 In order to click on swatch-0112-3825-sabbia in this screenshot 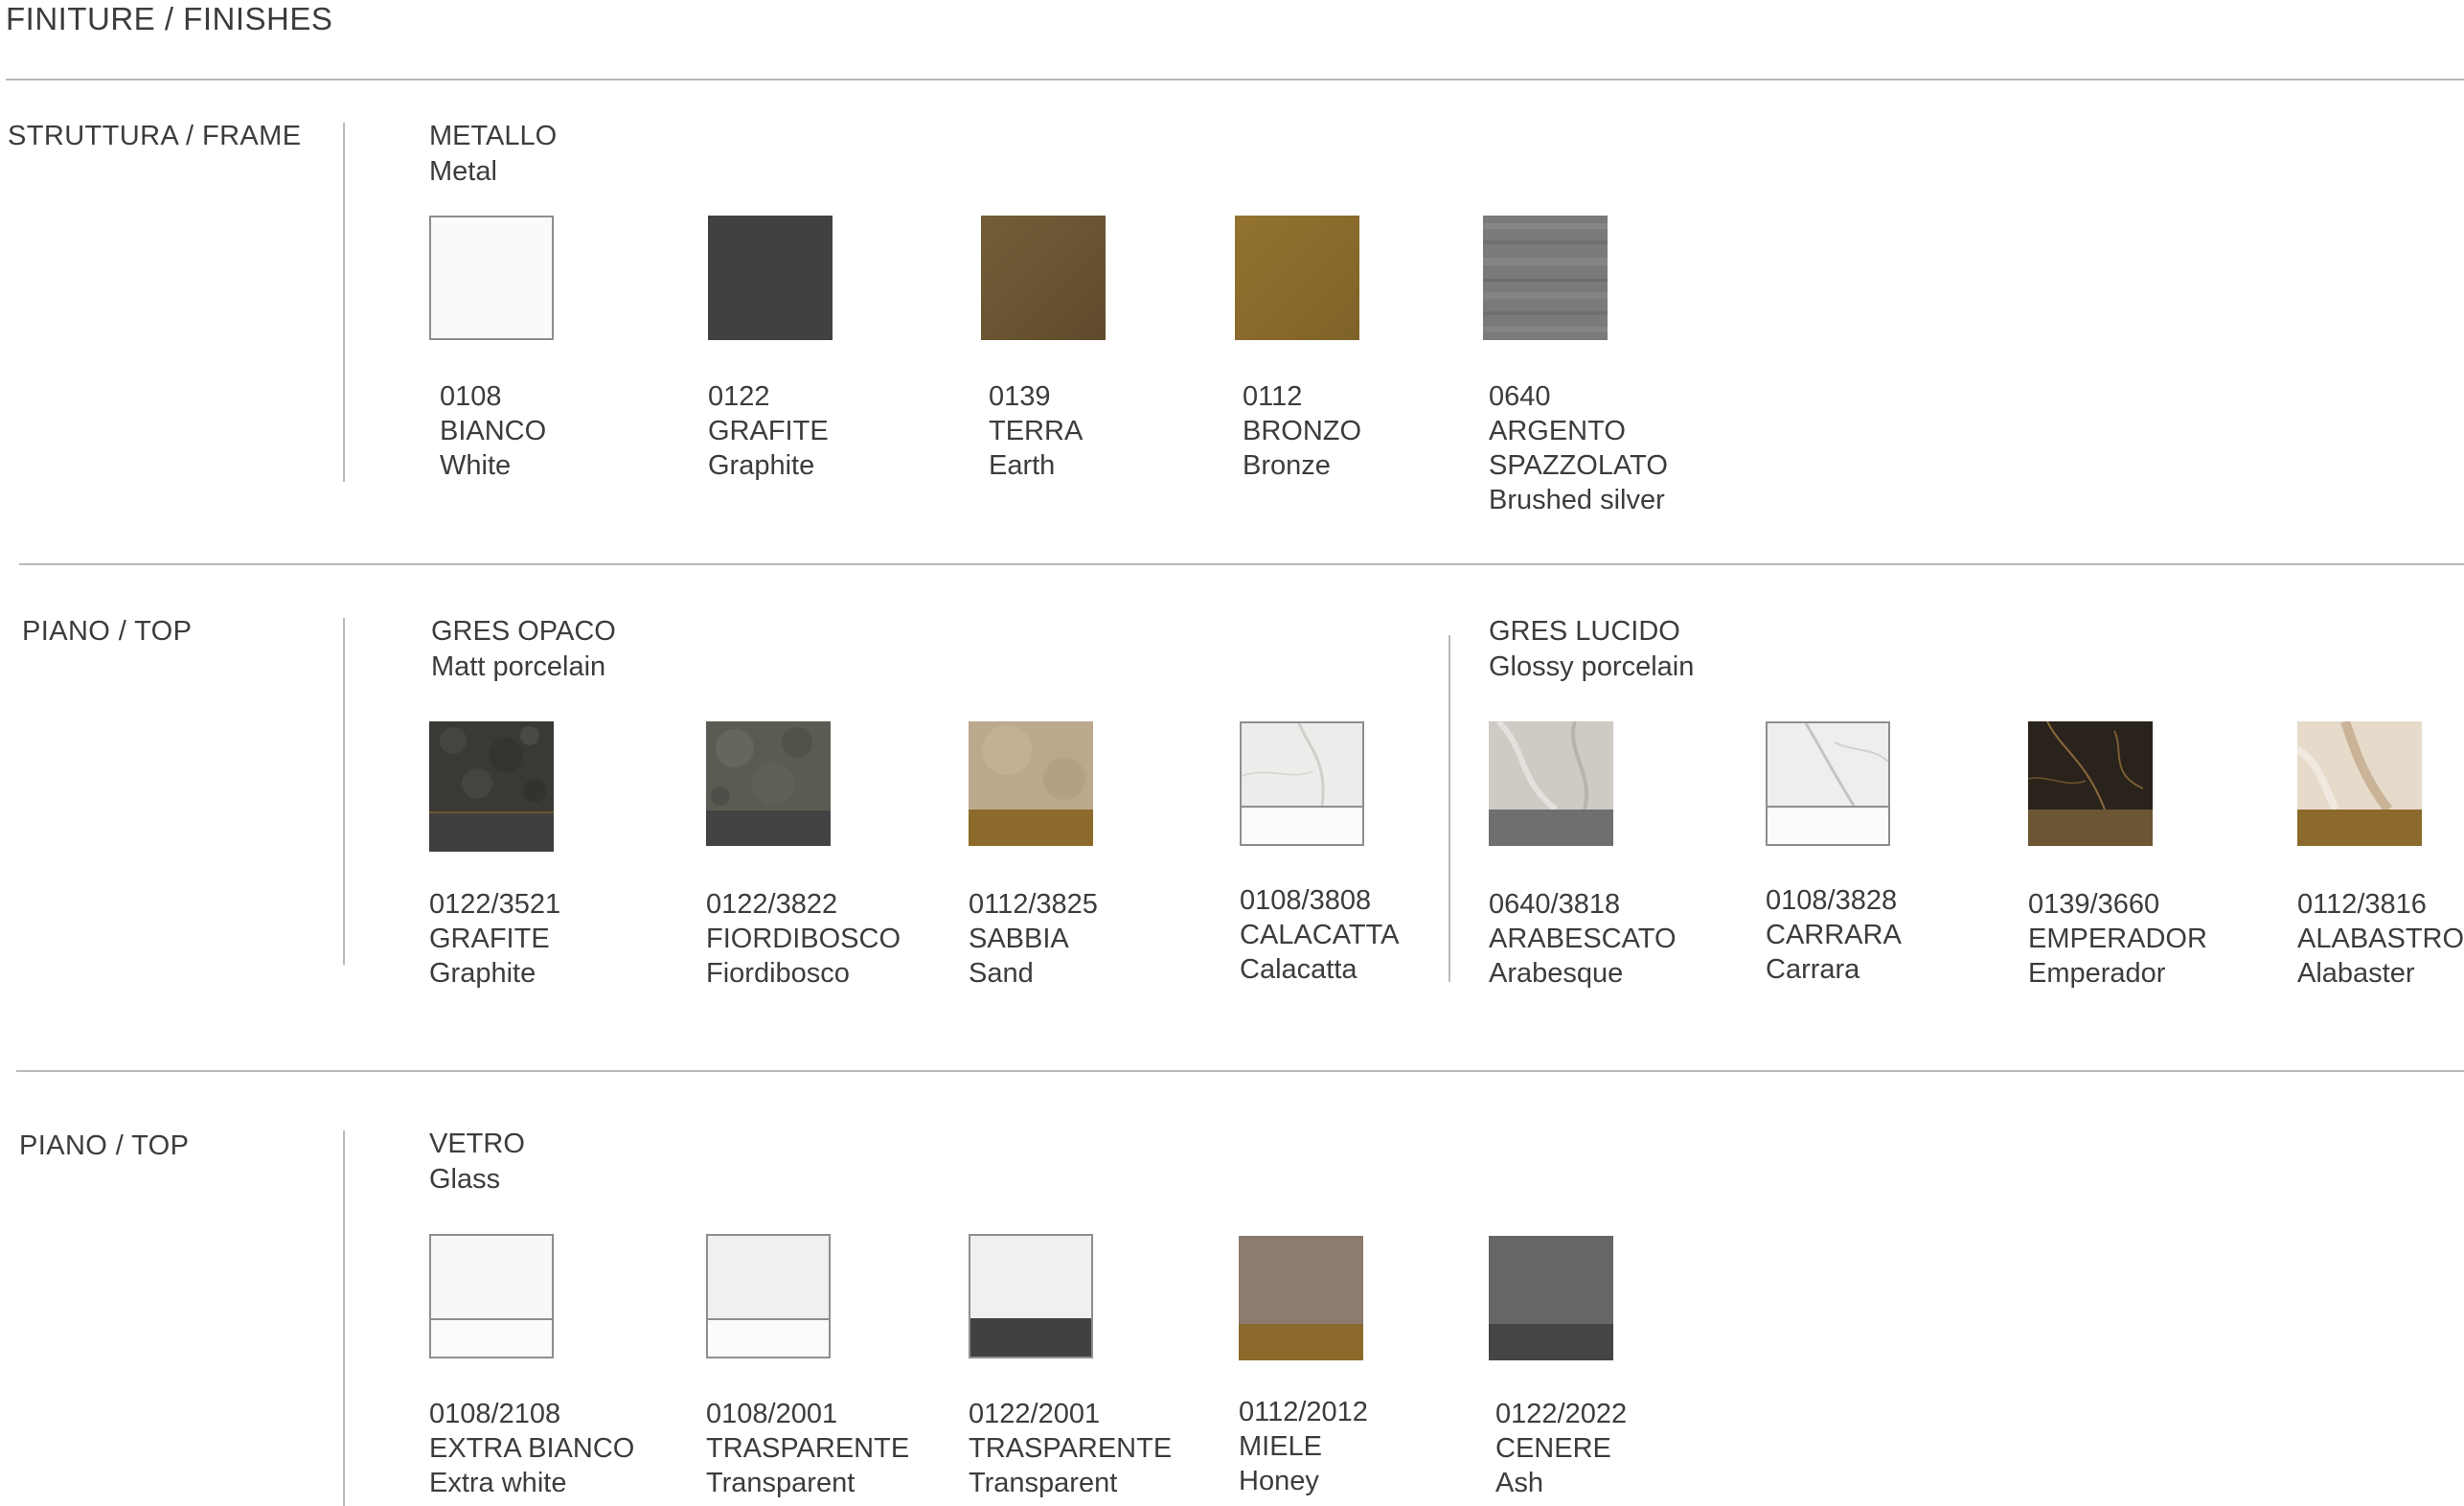, I will do `click(1031, 783)`.